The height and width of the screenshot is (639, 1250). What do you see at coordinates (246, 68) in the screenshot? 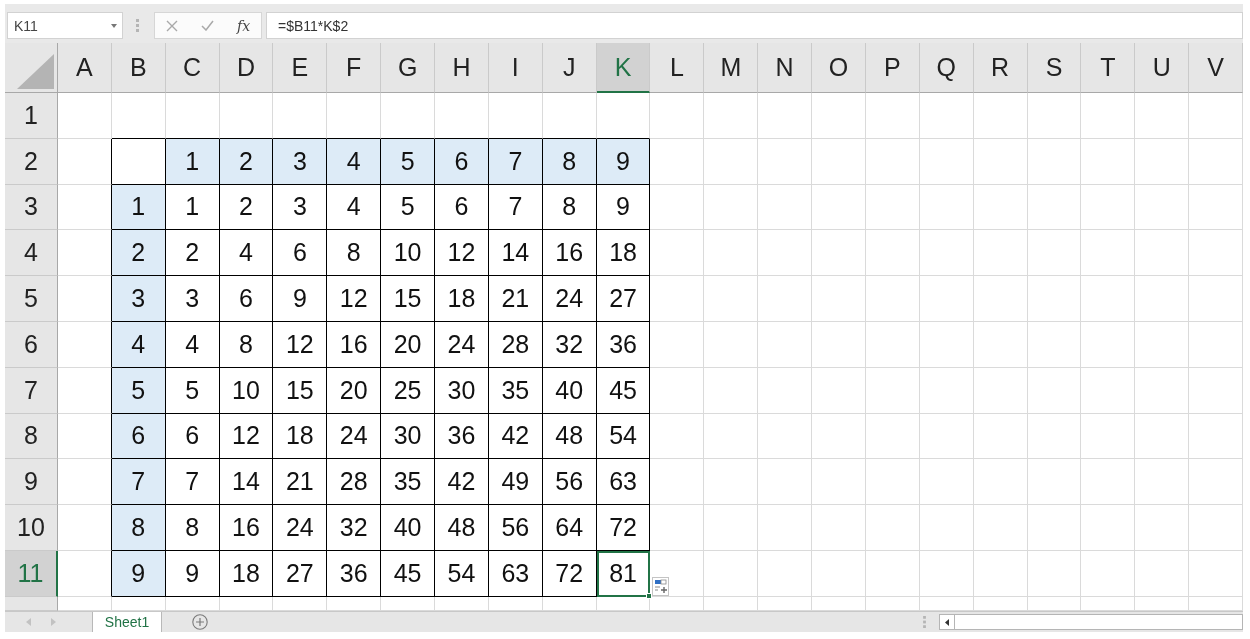
I see `column-header: D` at bounding box center [246, 68].